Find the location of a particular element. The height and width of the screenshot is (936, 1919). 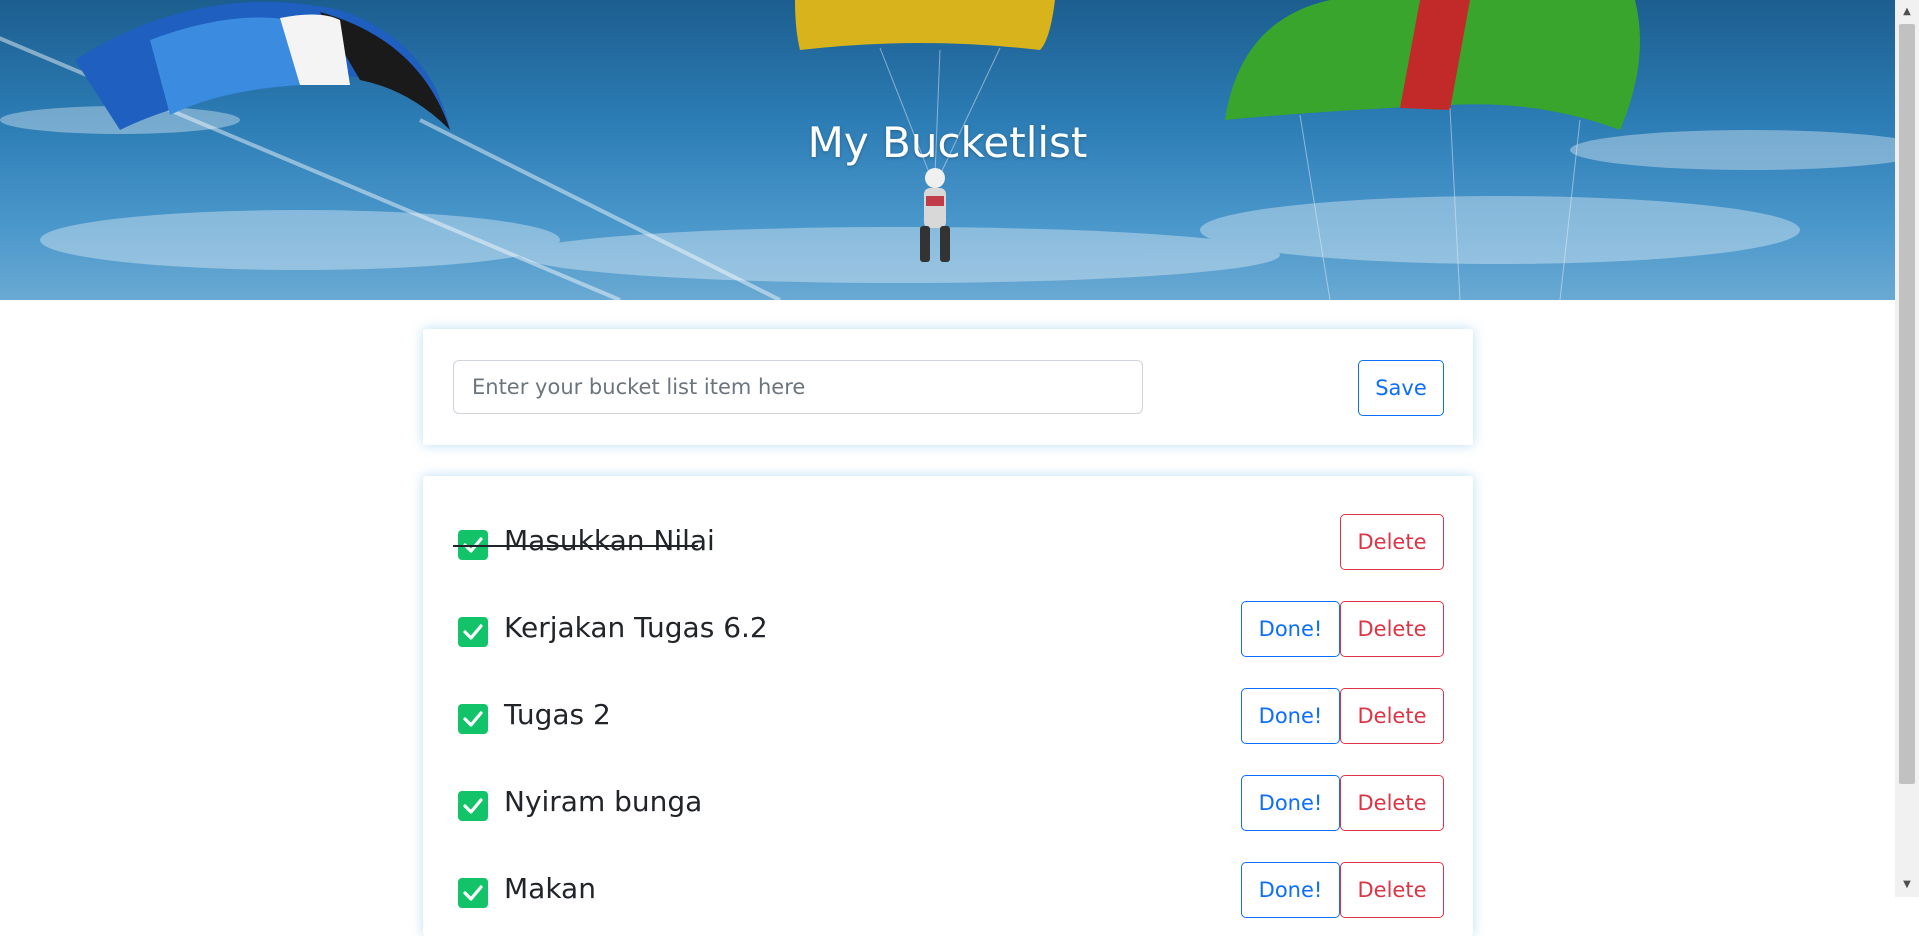

list-item: Tugas 2 Done! Delete is located at coordinates (948, 716).